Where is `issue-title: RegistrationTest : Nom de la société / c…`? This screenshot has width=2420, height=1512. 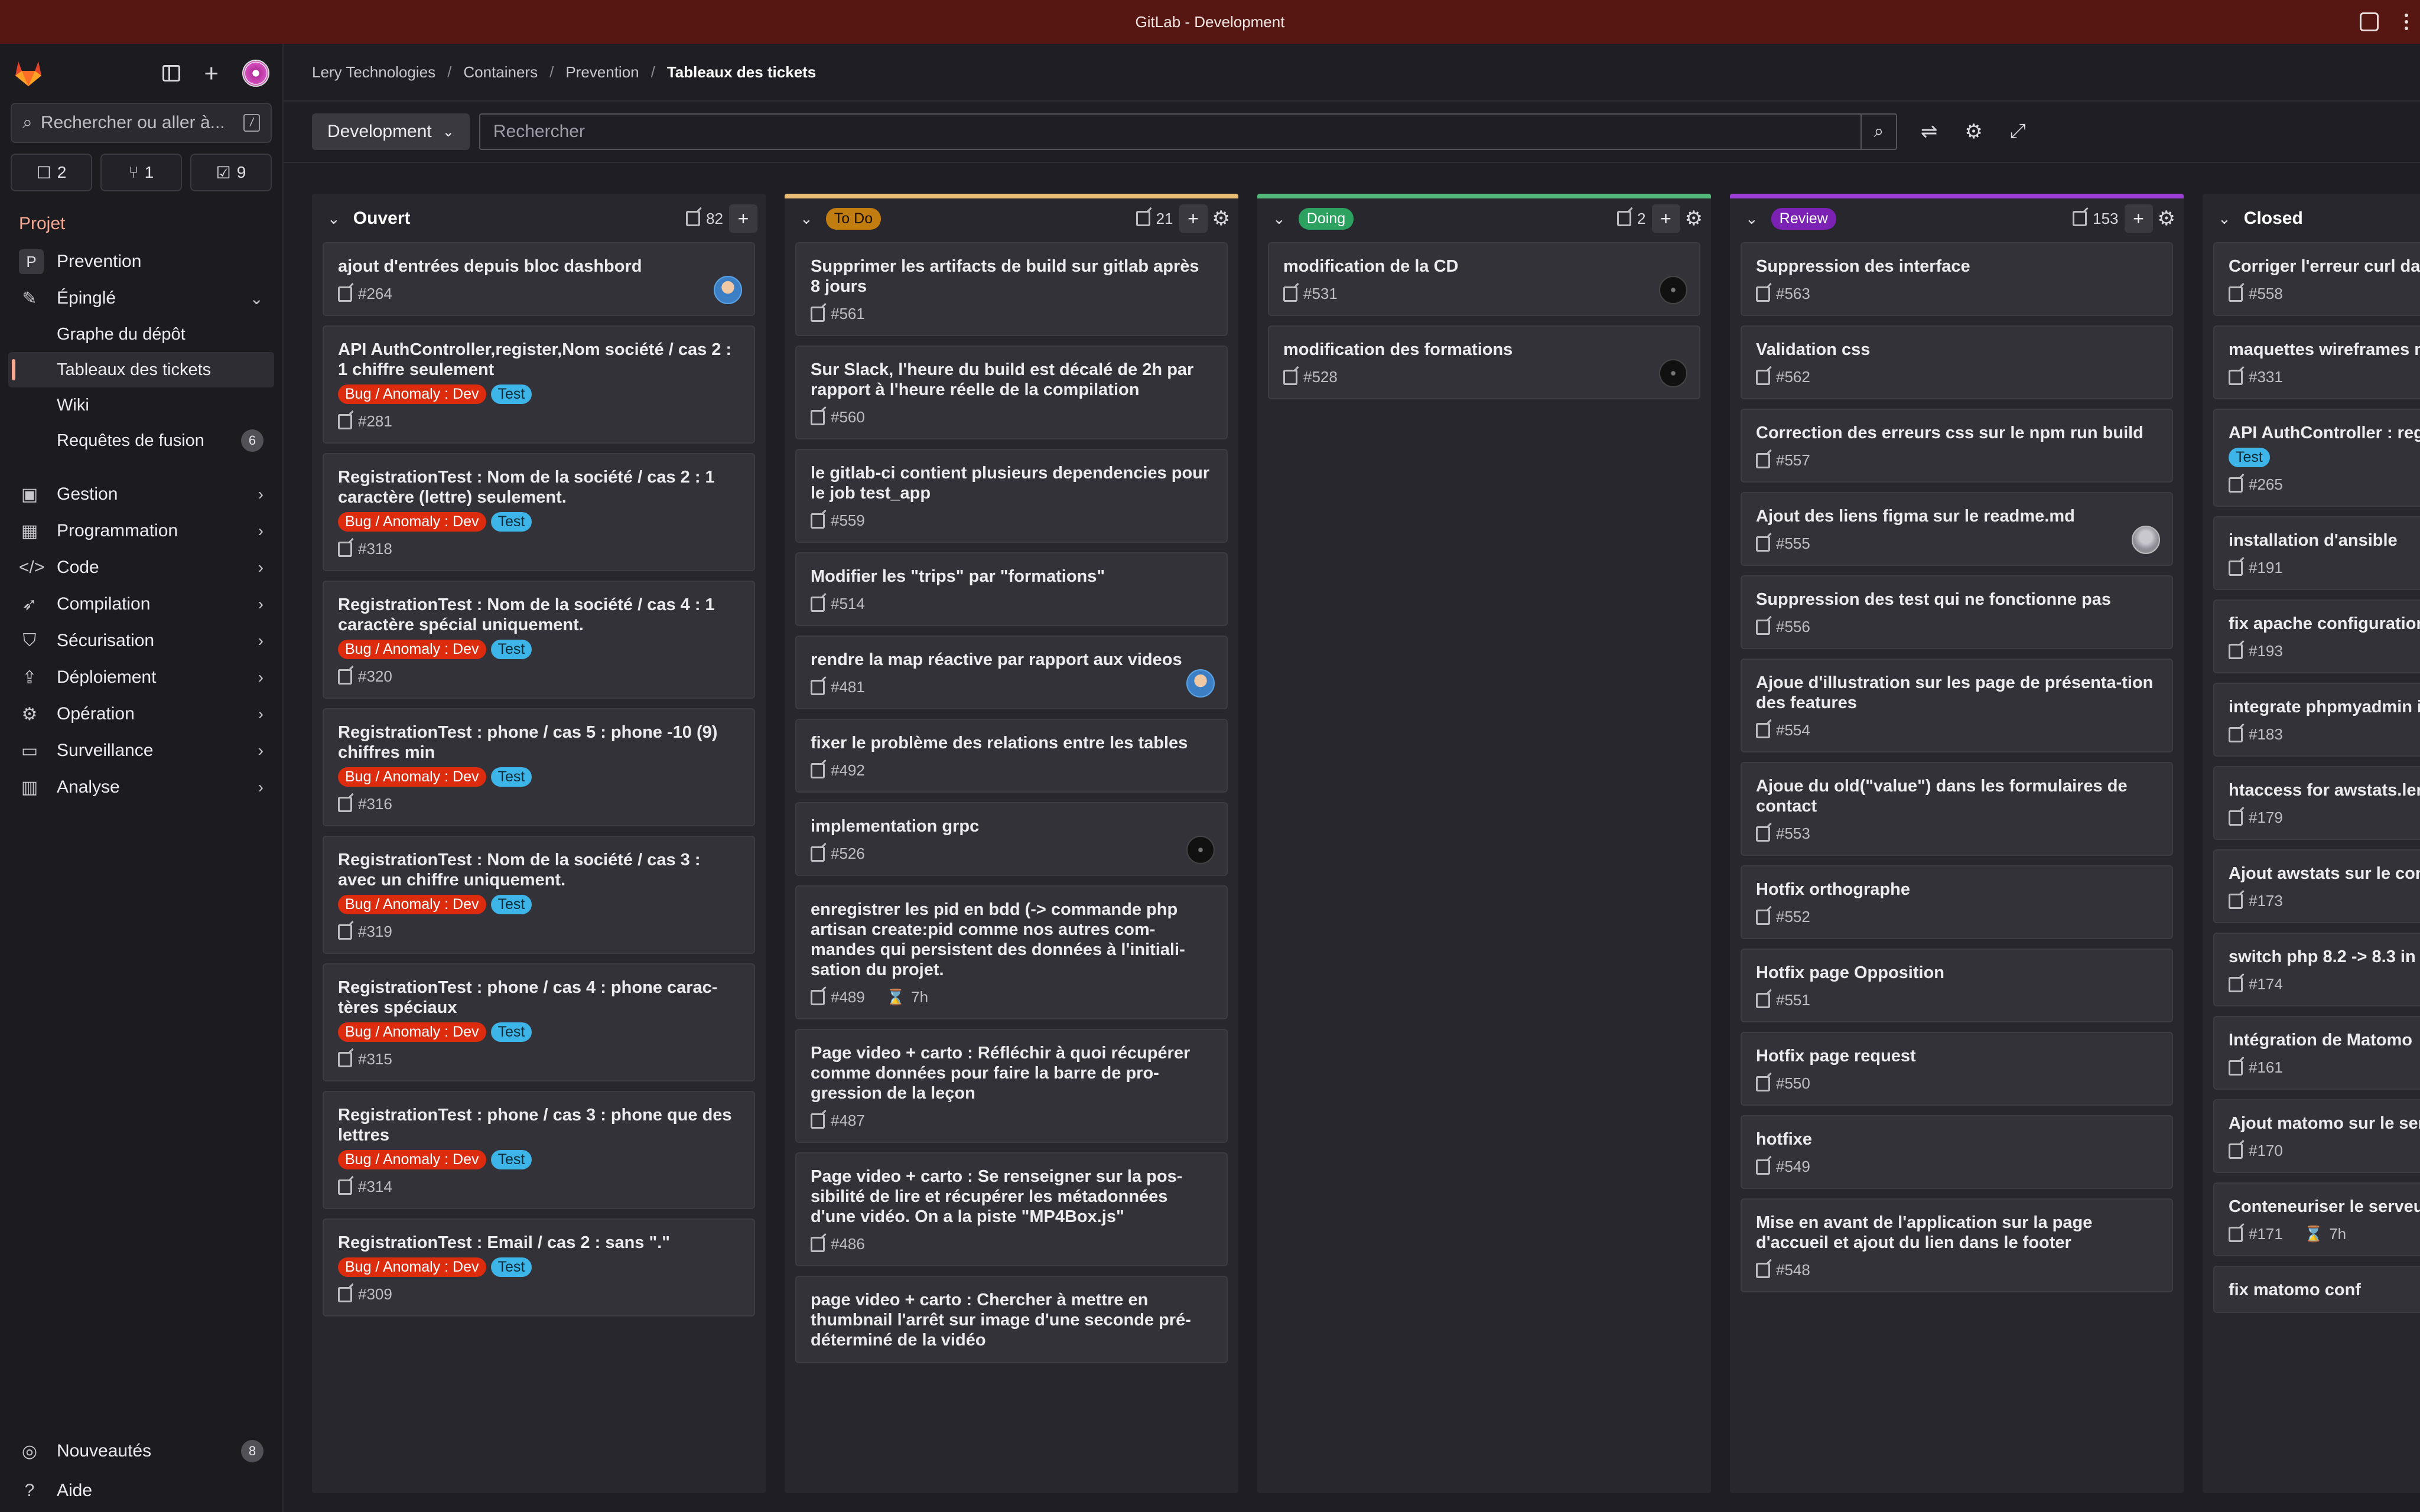 issue-title: RegistrationTest : Nom de la société / c… is located at coordinates (539, 487).